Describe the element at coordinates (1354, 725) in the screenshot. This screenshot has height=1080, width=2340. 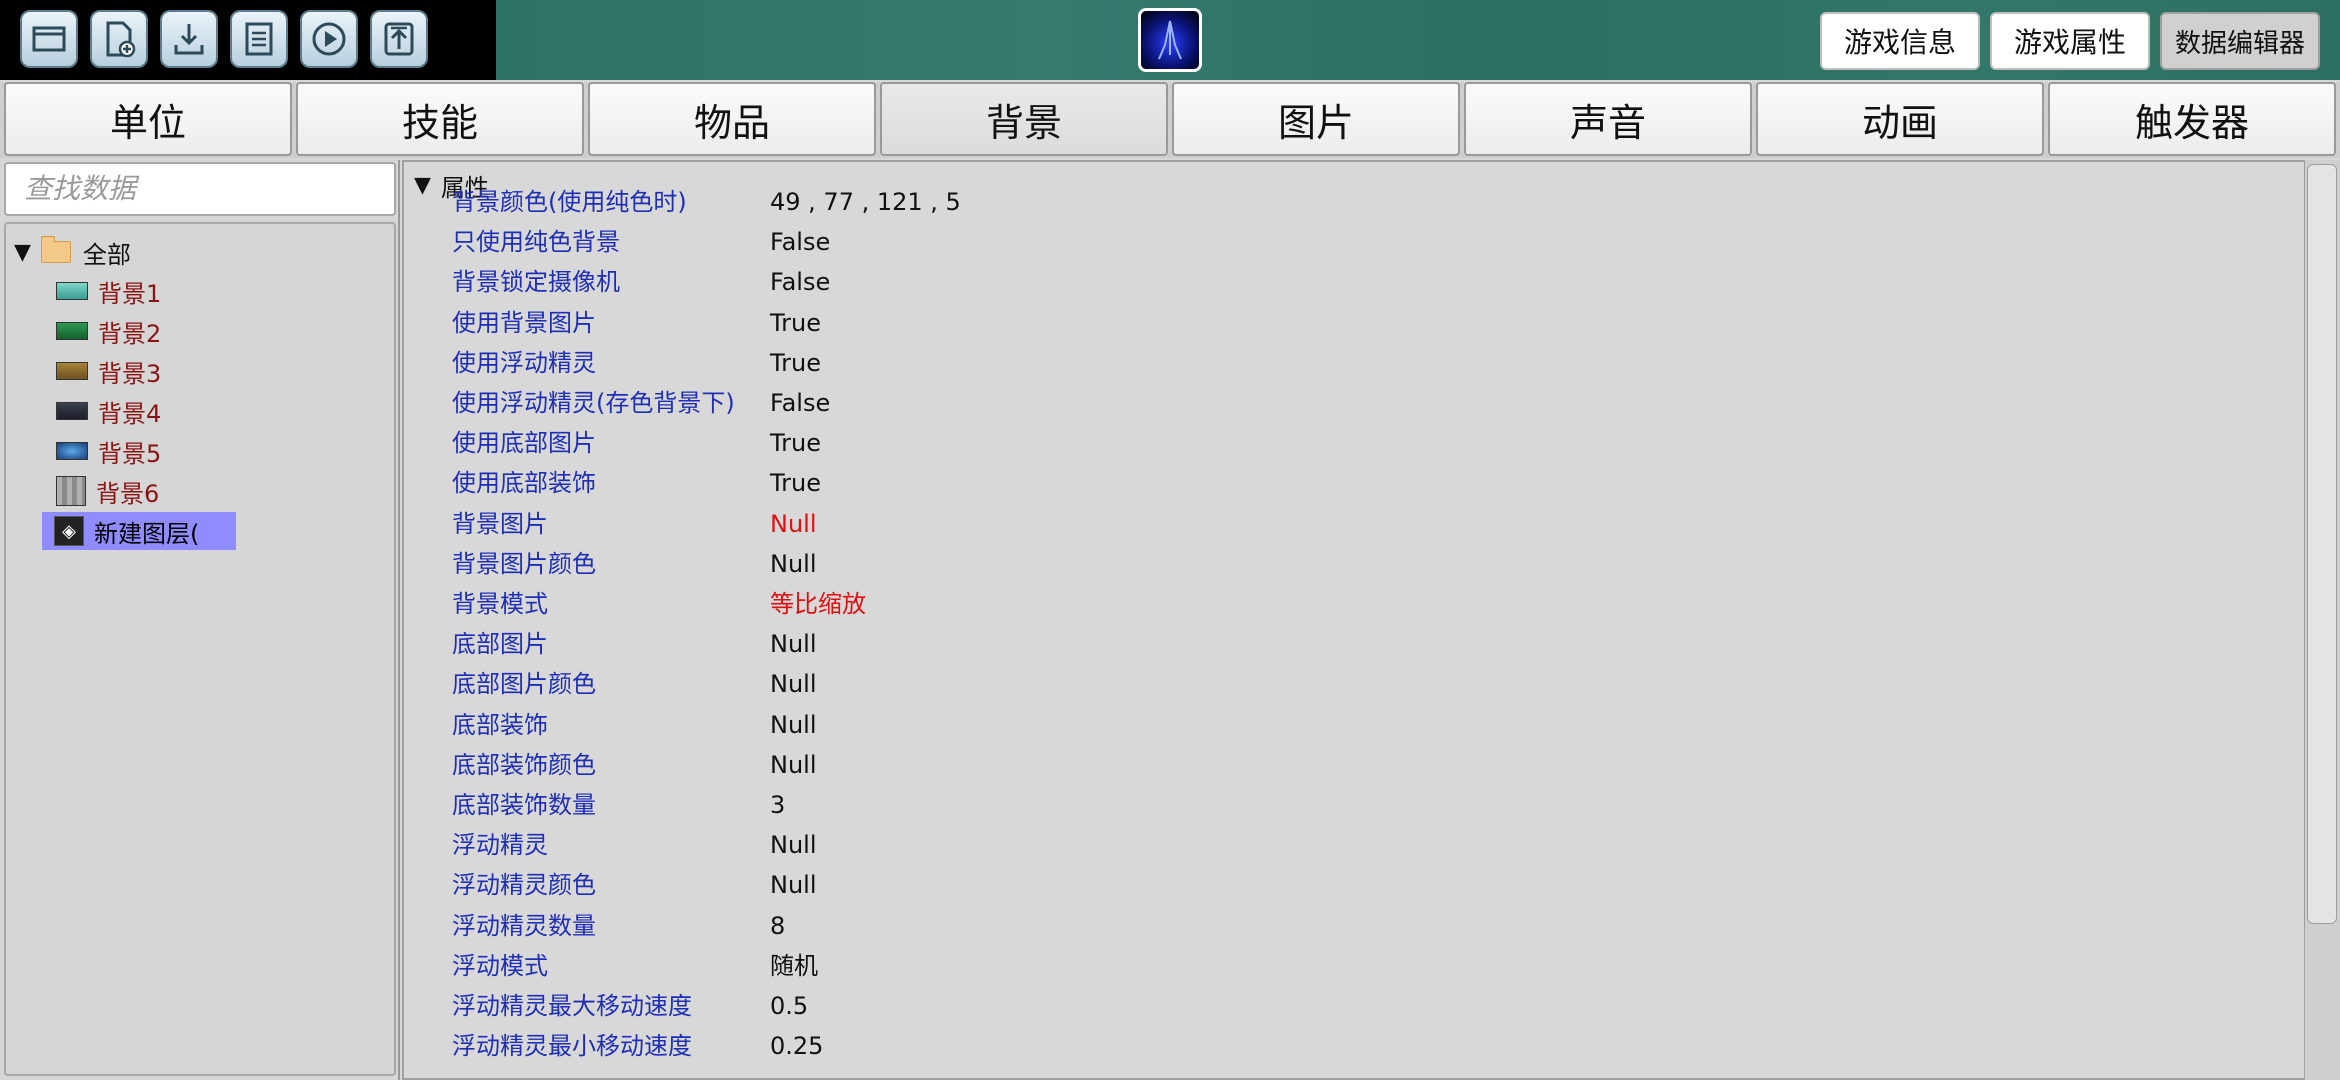
I see `property-row: 底部装饰 Null` at that location.